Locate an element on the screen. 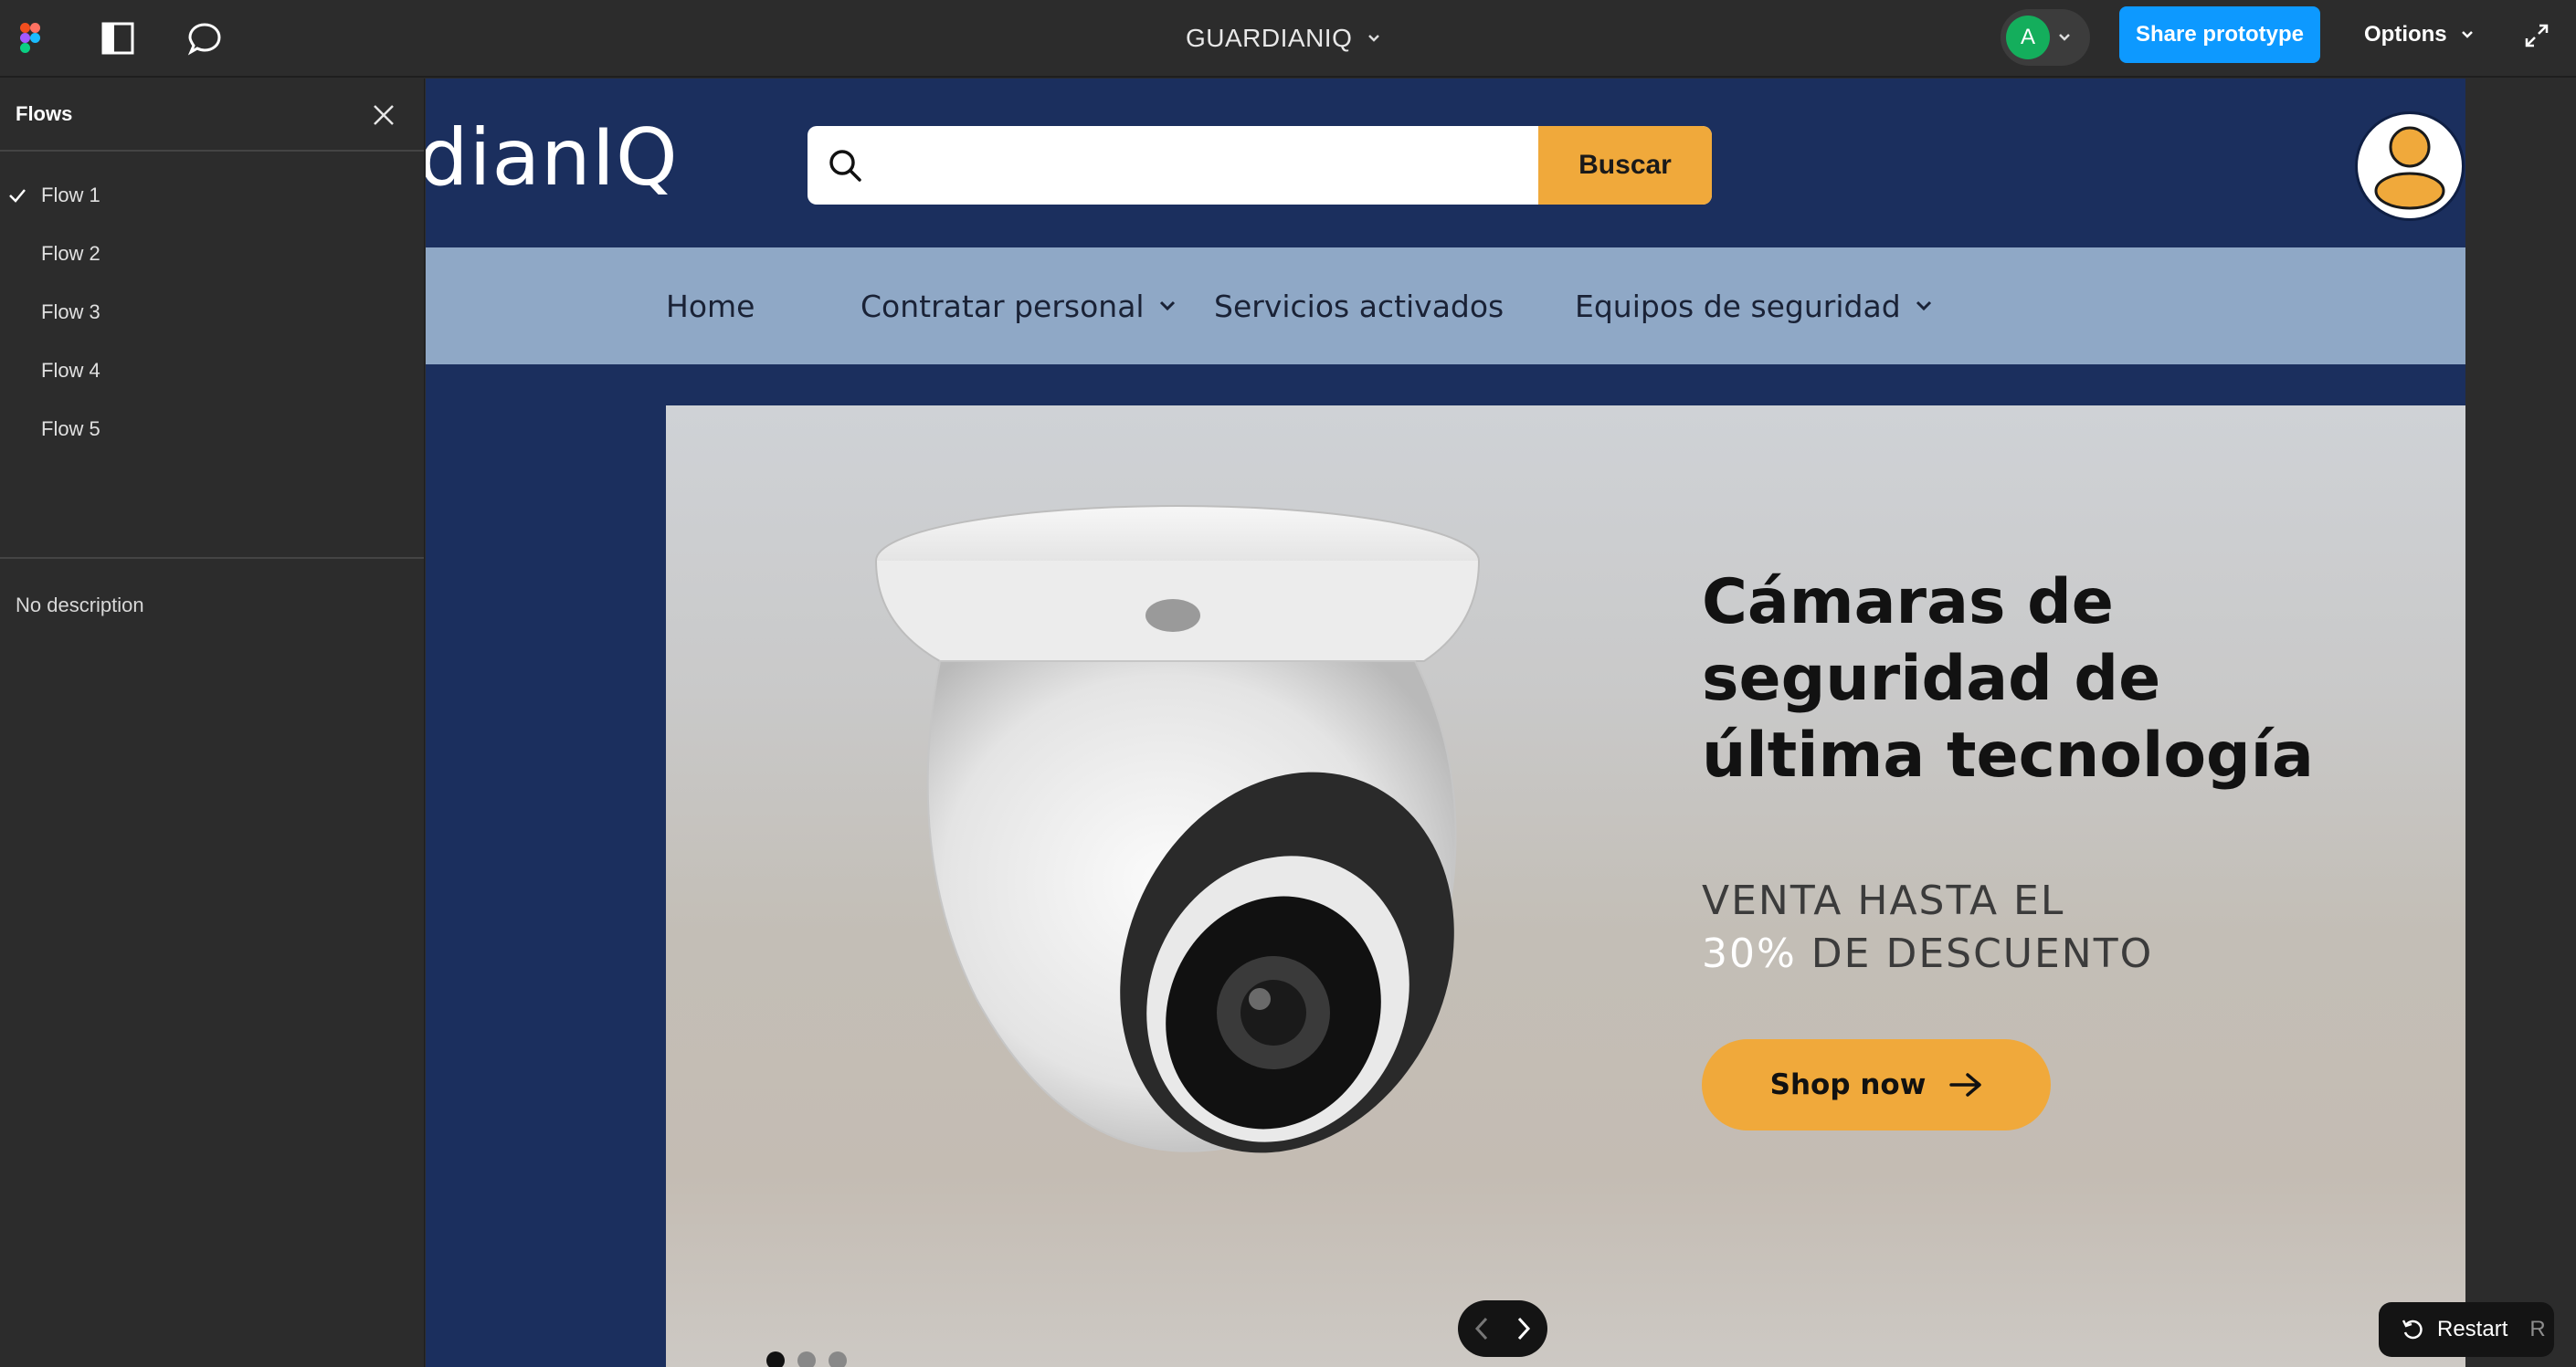 The height and width of the screenshot is (1367, 2576). comment-icon is located at coordinates (204, 38).